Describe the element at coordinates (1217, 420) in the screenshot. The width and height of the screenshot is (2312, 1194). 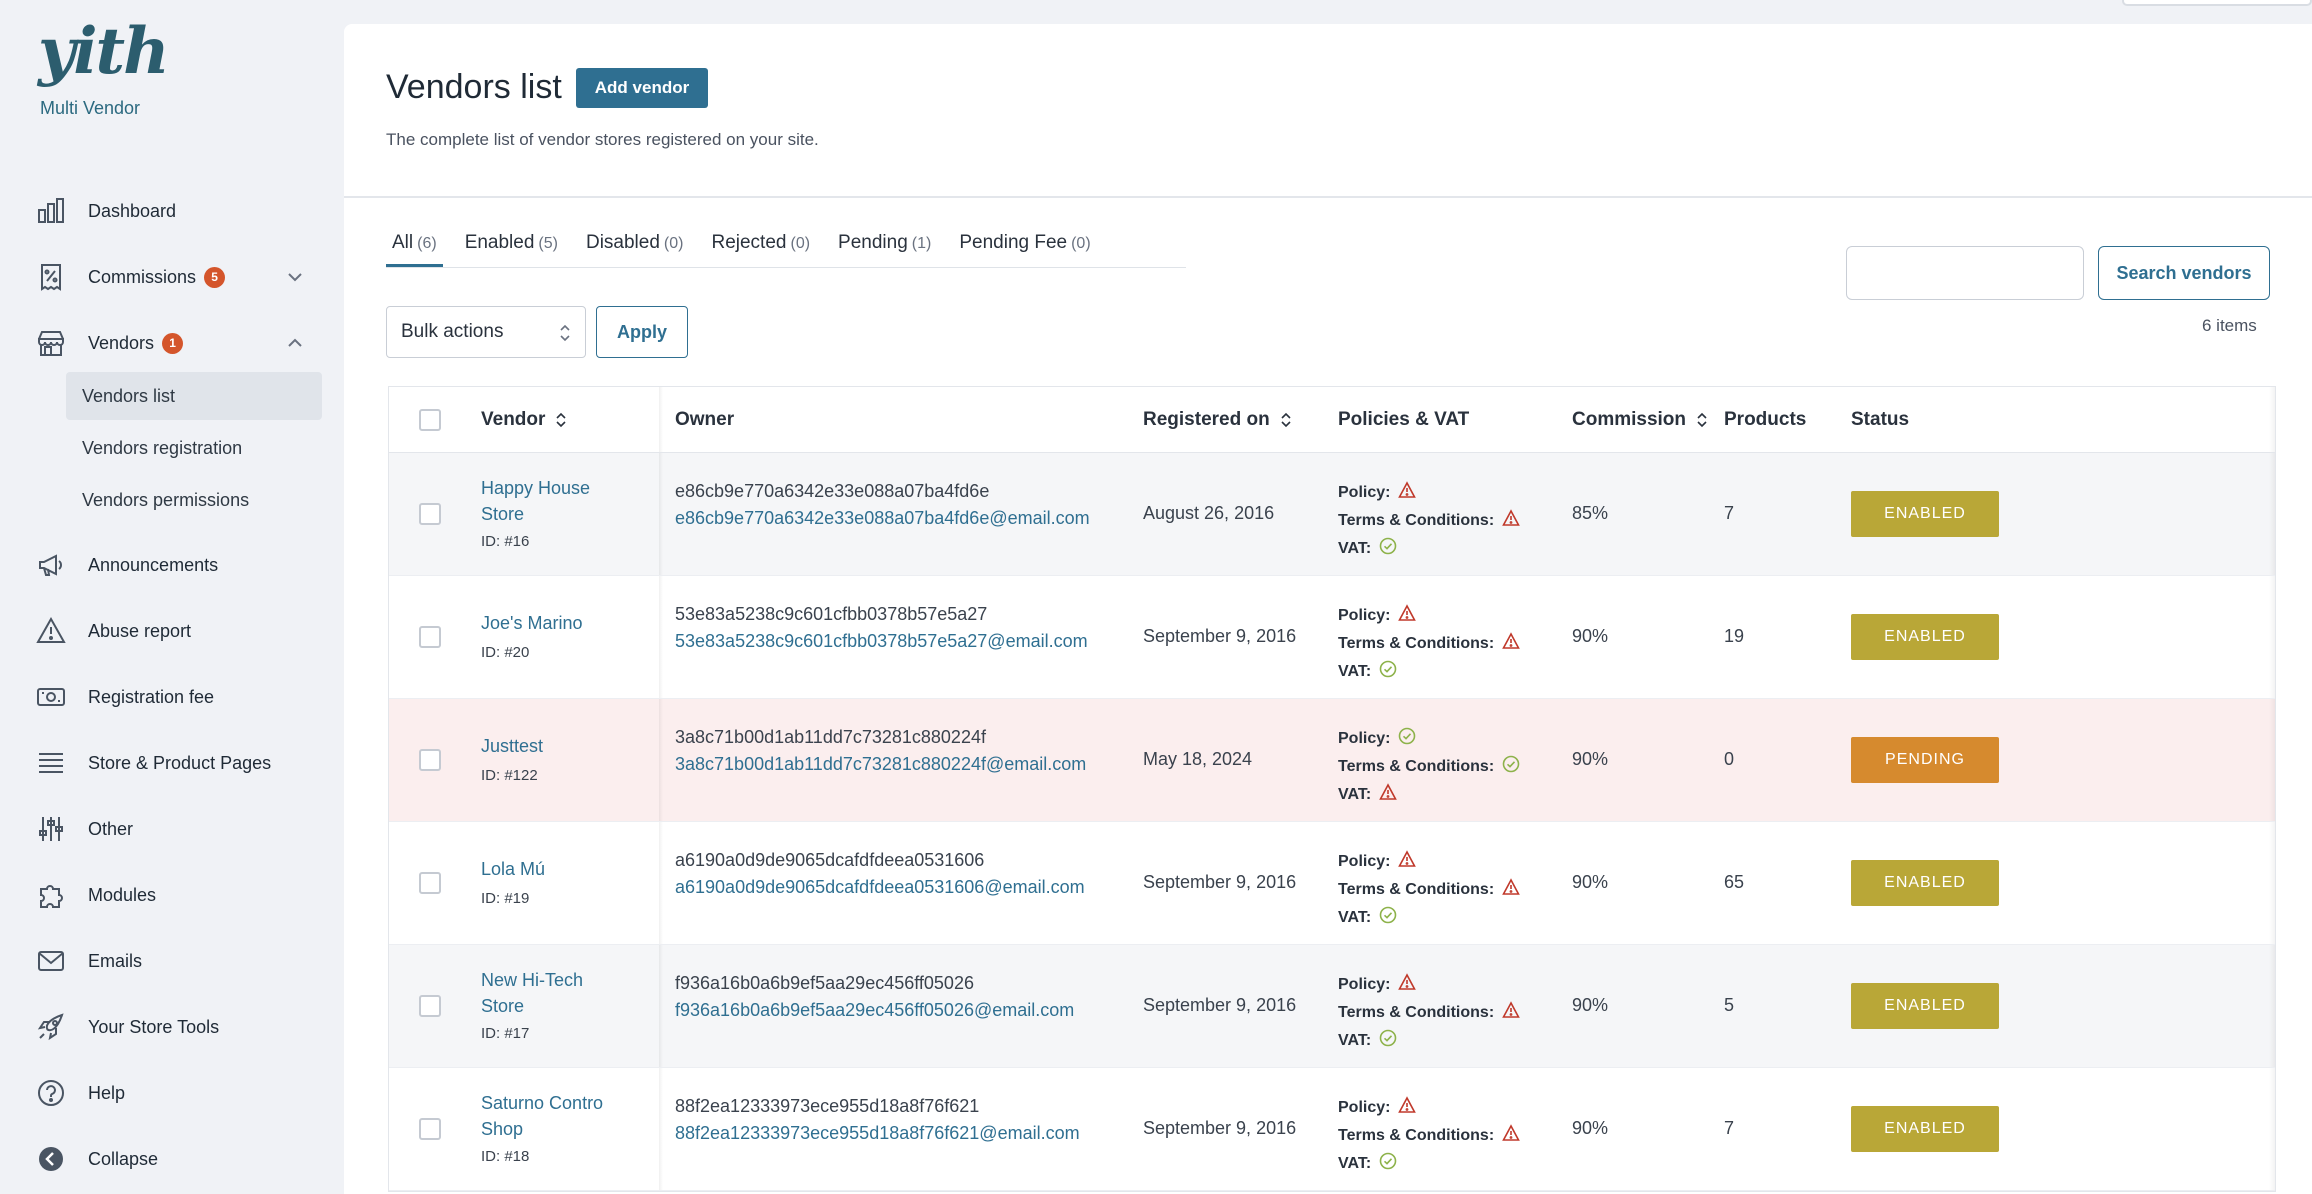
I see `column-header-registered: Registered on` at that location.